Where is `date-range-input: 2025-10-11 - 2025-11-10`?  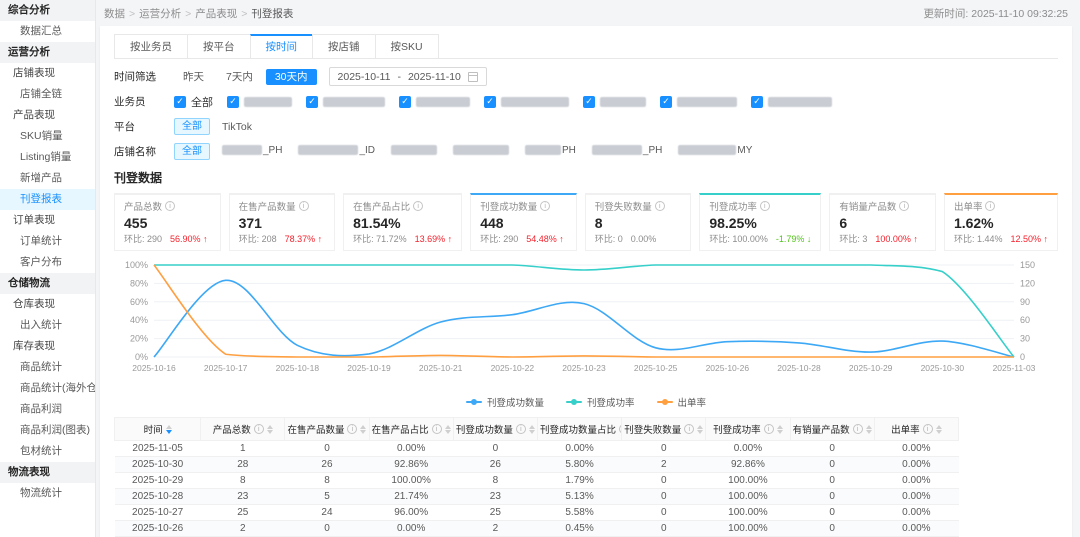 date-range-input: 2025-10-11 - 2025-11-10 is located at coordinates (407, 76).